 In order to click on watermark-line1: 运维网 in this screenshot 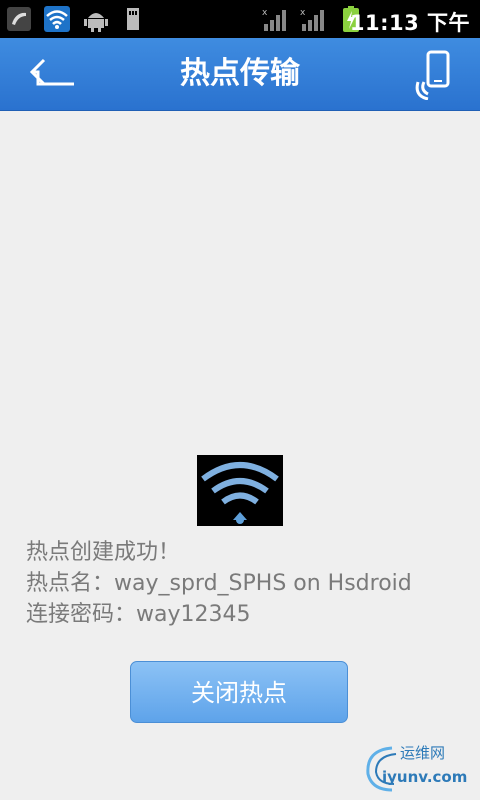, I will do `click(423, 753)`.